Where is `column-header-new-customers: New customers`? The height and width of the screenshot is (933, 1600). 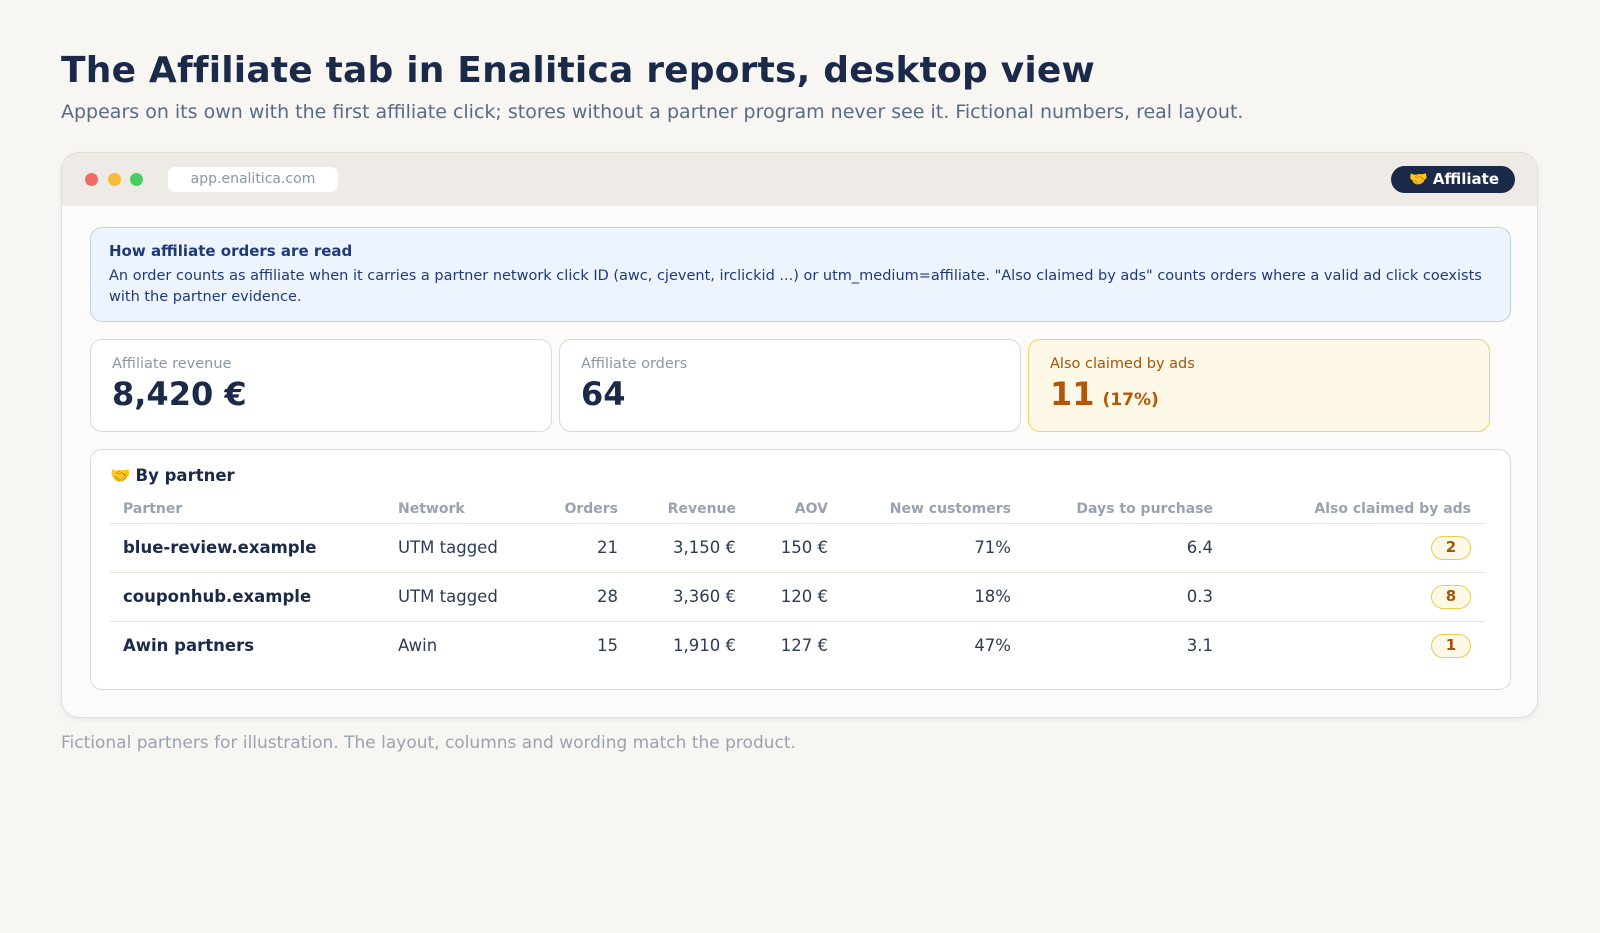 column-header-new-customers: New customers is located at coordinates (932, 509).